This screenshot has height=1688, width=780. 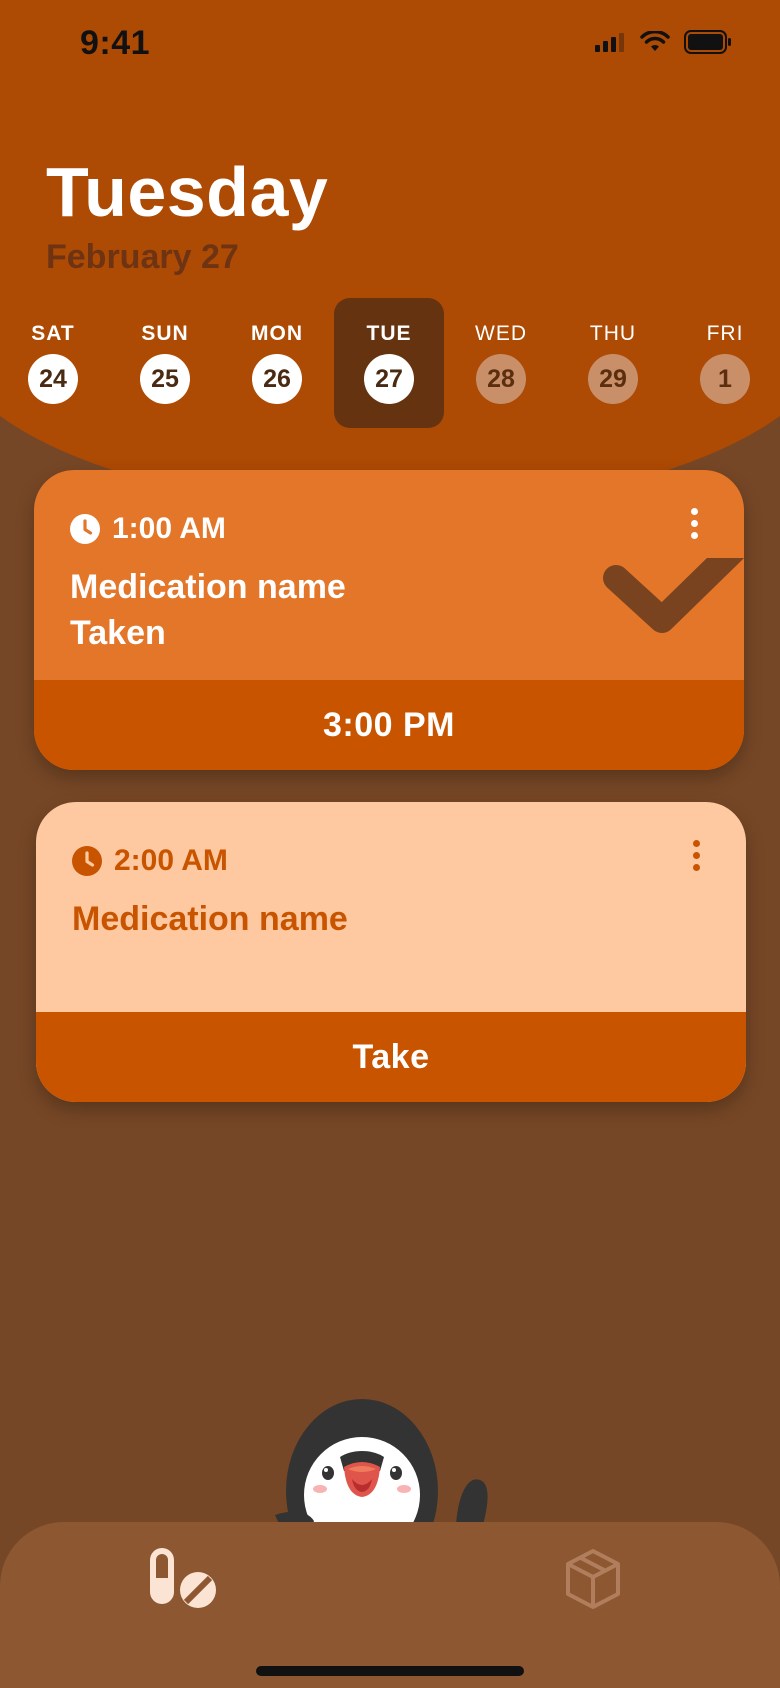 I want to click on card-status: Taken, so click(x=118, y=633).